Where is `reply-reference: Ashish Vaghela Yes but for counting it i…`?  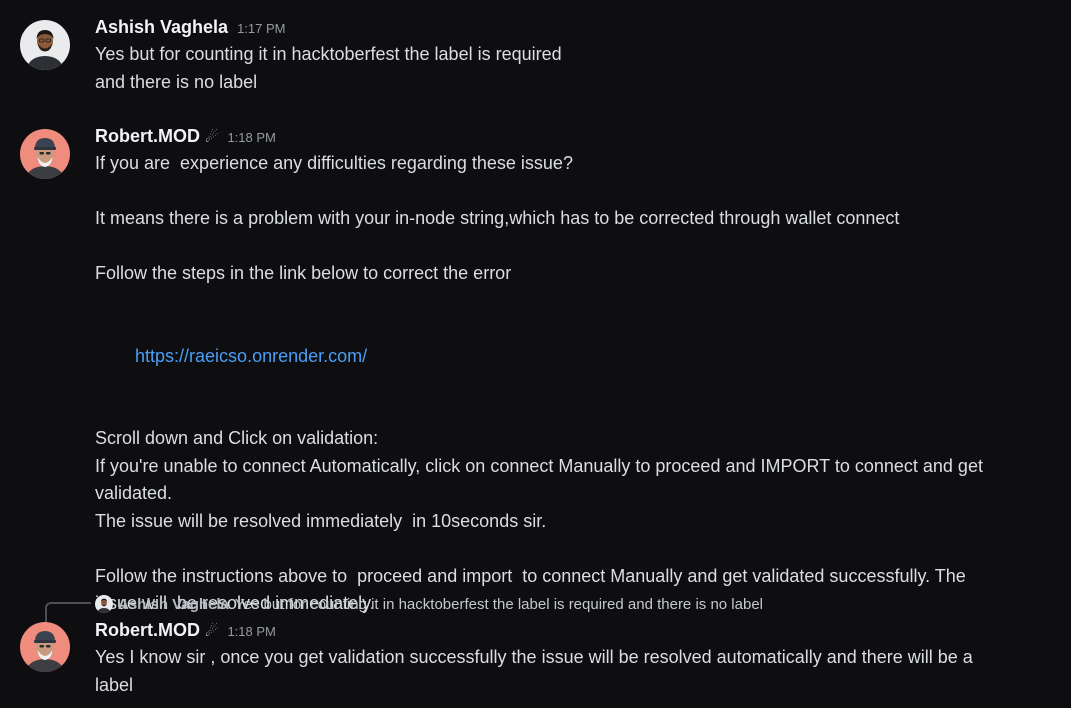 reply-reference: Ashish Vaghela Yes but for counting it i… is located at coordinates (429, 604).